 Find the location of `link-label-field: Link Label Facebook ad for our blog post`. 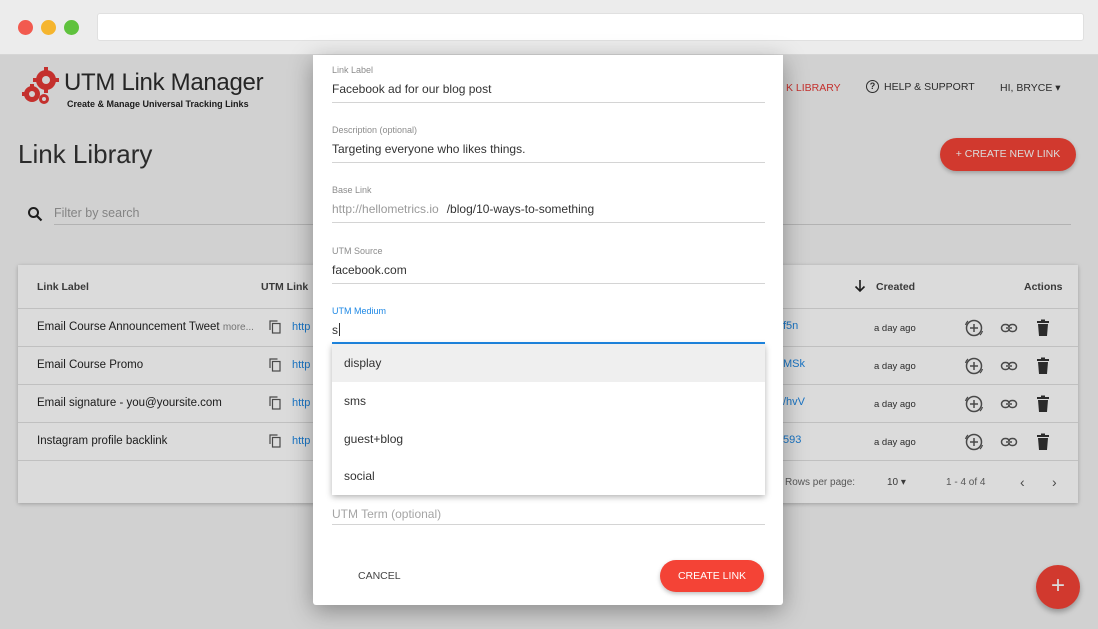

link-label-field: Link Label Facebook ad for our blog post is located at coordinates (548, 84).